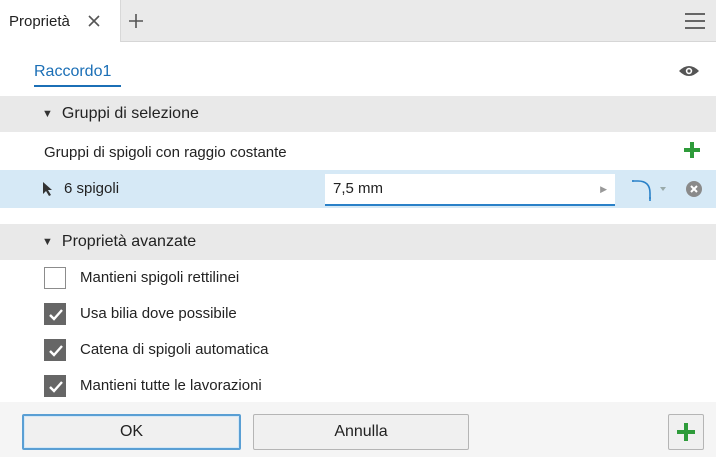  I want to click on eye-icon, so click(689, 71).